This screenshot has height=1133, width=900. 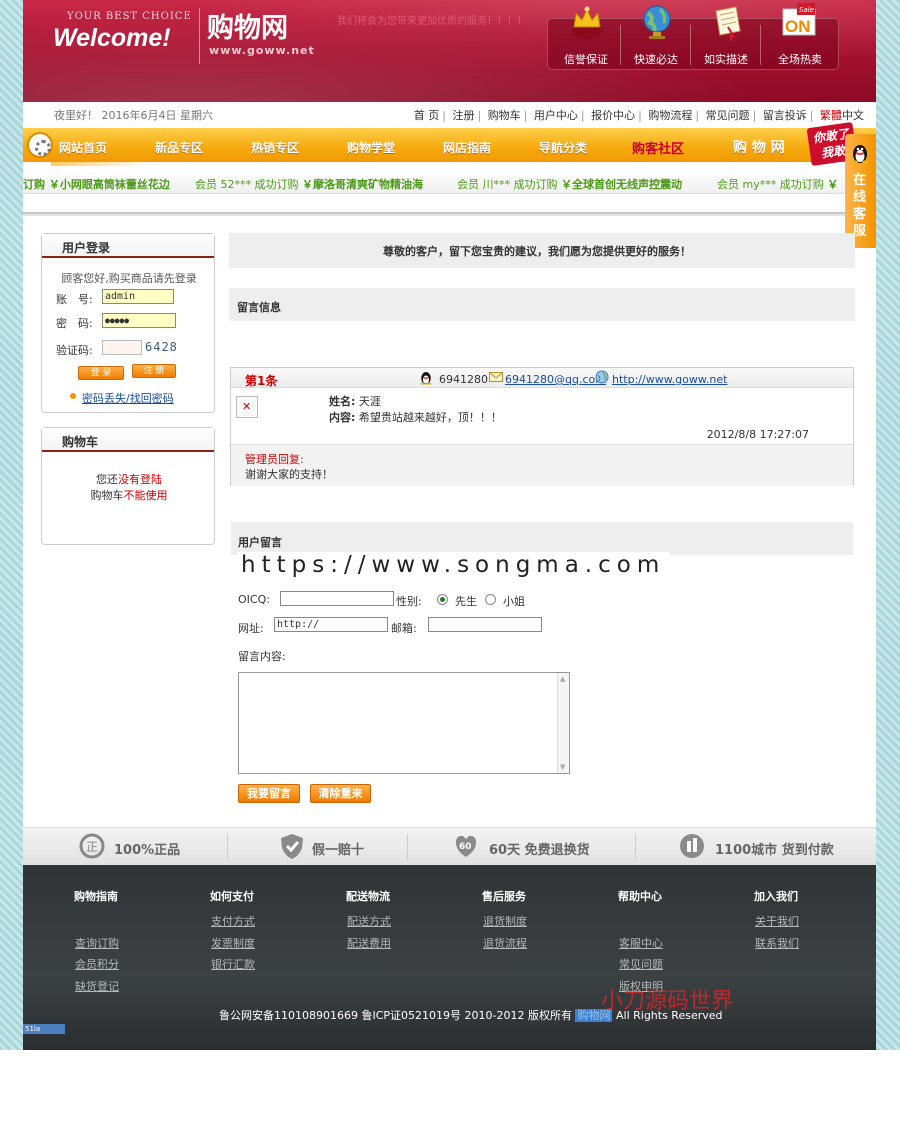 What do you see at coordinates (161, 347) in the screenshot?
I see `captcha-image: 6428` at bounding box center [161, 347].